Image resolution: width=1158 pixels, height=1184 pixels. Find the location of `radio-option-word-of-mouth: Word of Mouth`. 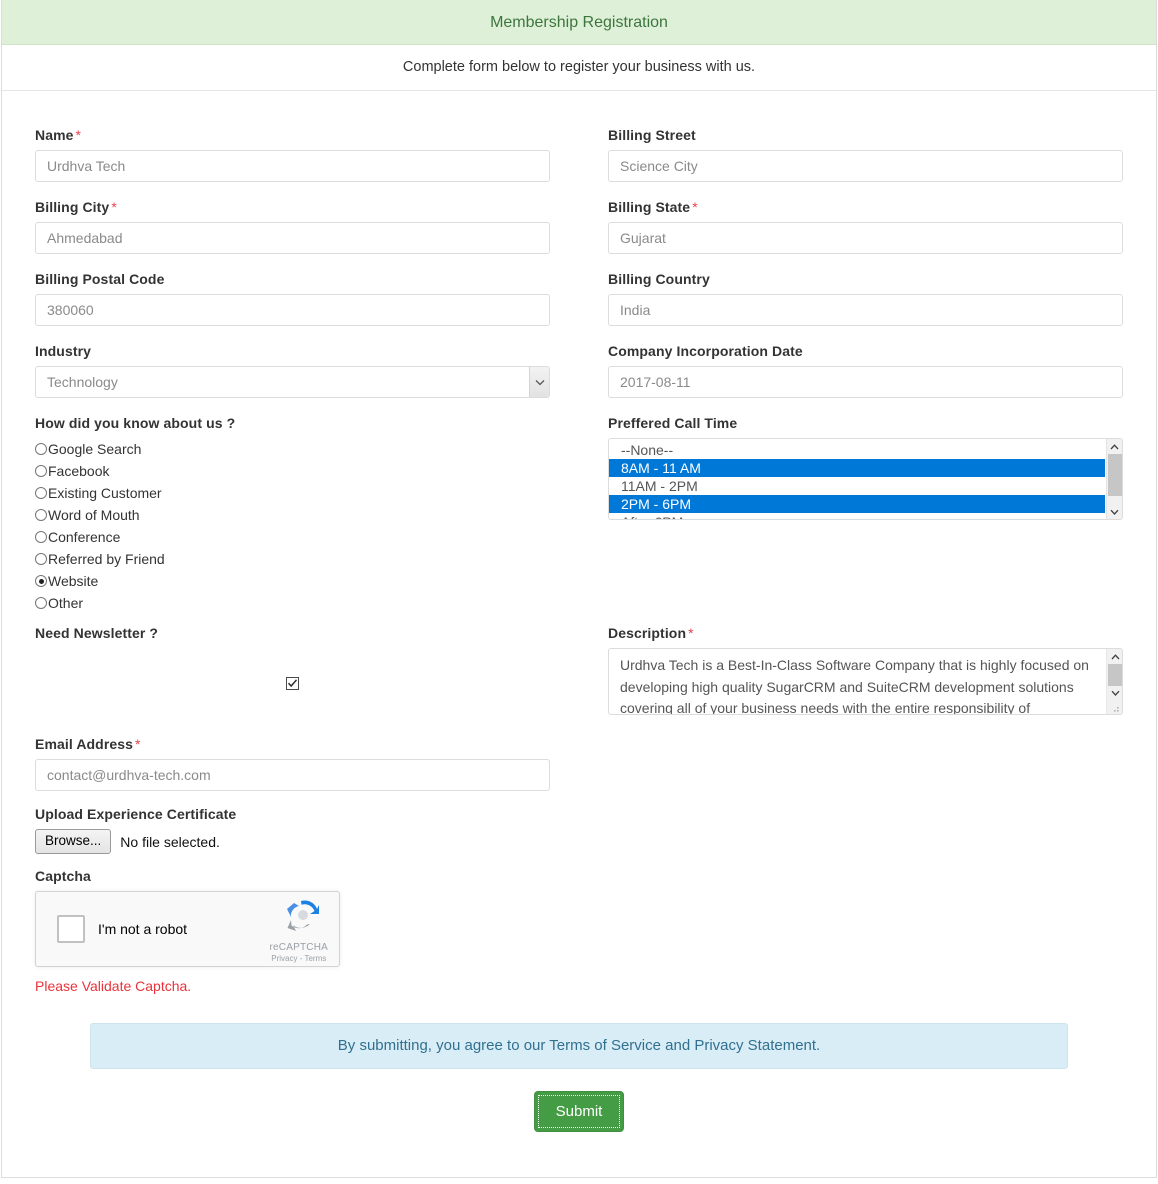

radio-option-word-of-mouth: Word of Mouth is located at coordinates (292, 515).